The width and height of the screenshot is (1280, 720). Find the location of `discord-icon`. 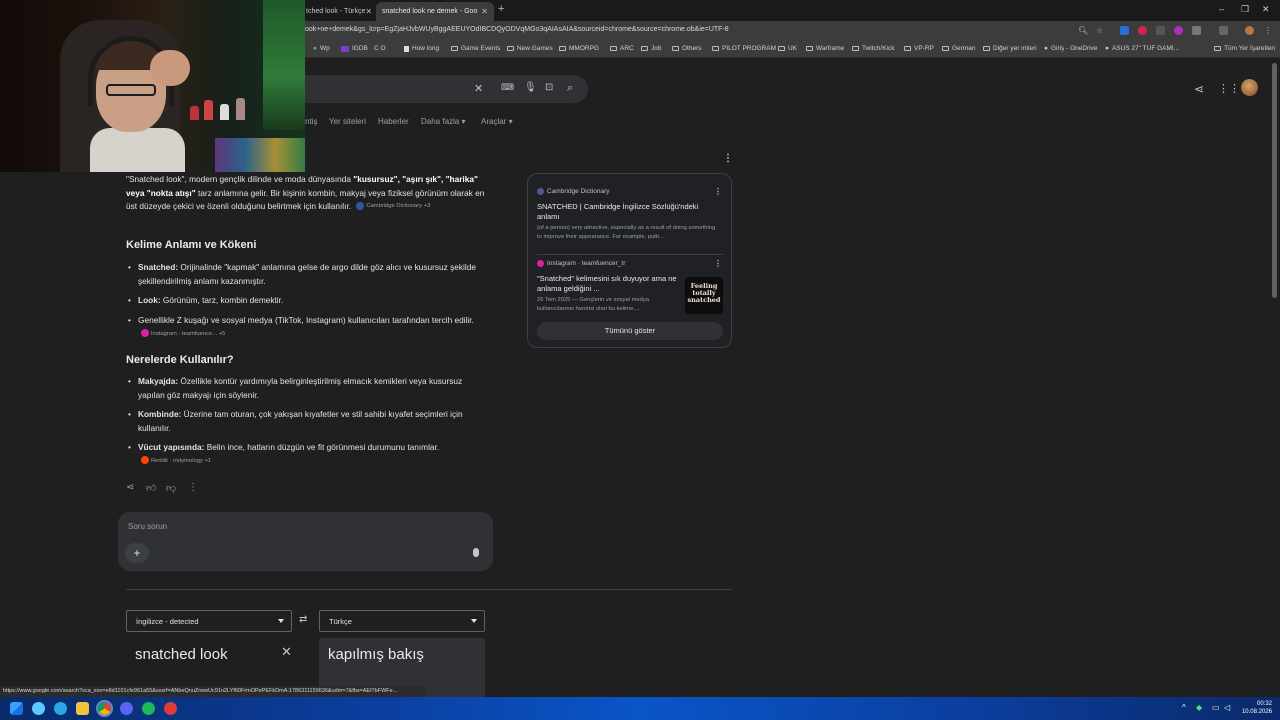

discord-icon is located at coordinates (126, 708).